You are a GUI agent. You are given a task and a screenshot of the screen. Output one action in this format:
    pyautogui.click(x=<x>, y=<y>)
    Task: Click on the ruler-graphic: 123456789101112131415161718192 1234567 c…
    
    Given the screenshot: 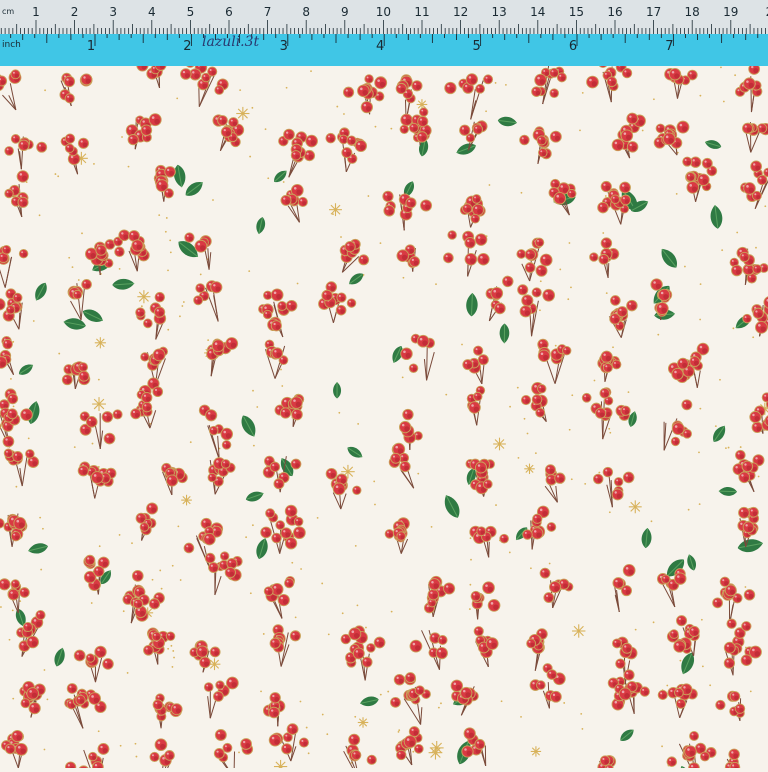 What is the action you would take?
    pyautogui.click(x=384, y=33)
    